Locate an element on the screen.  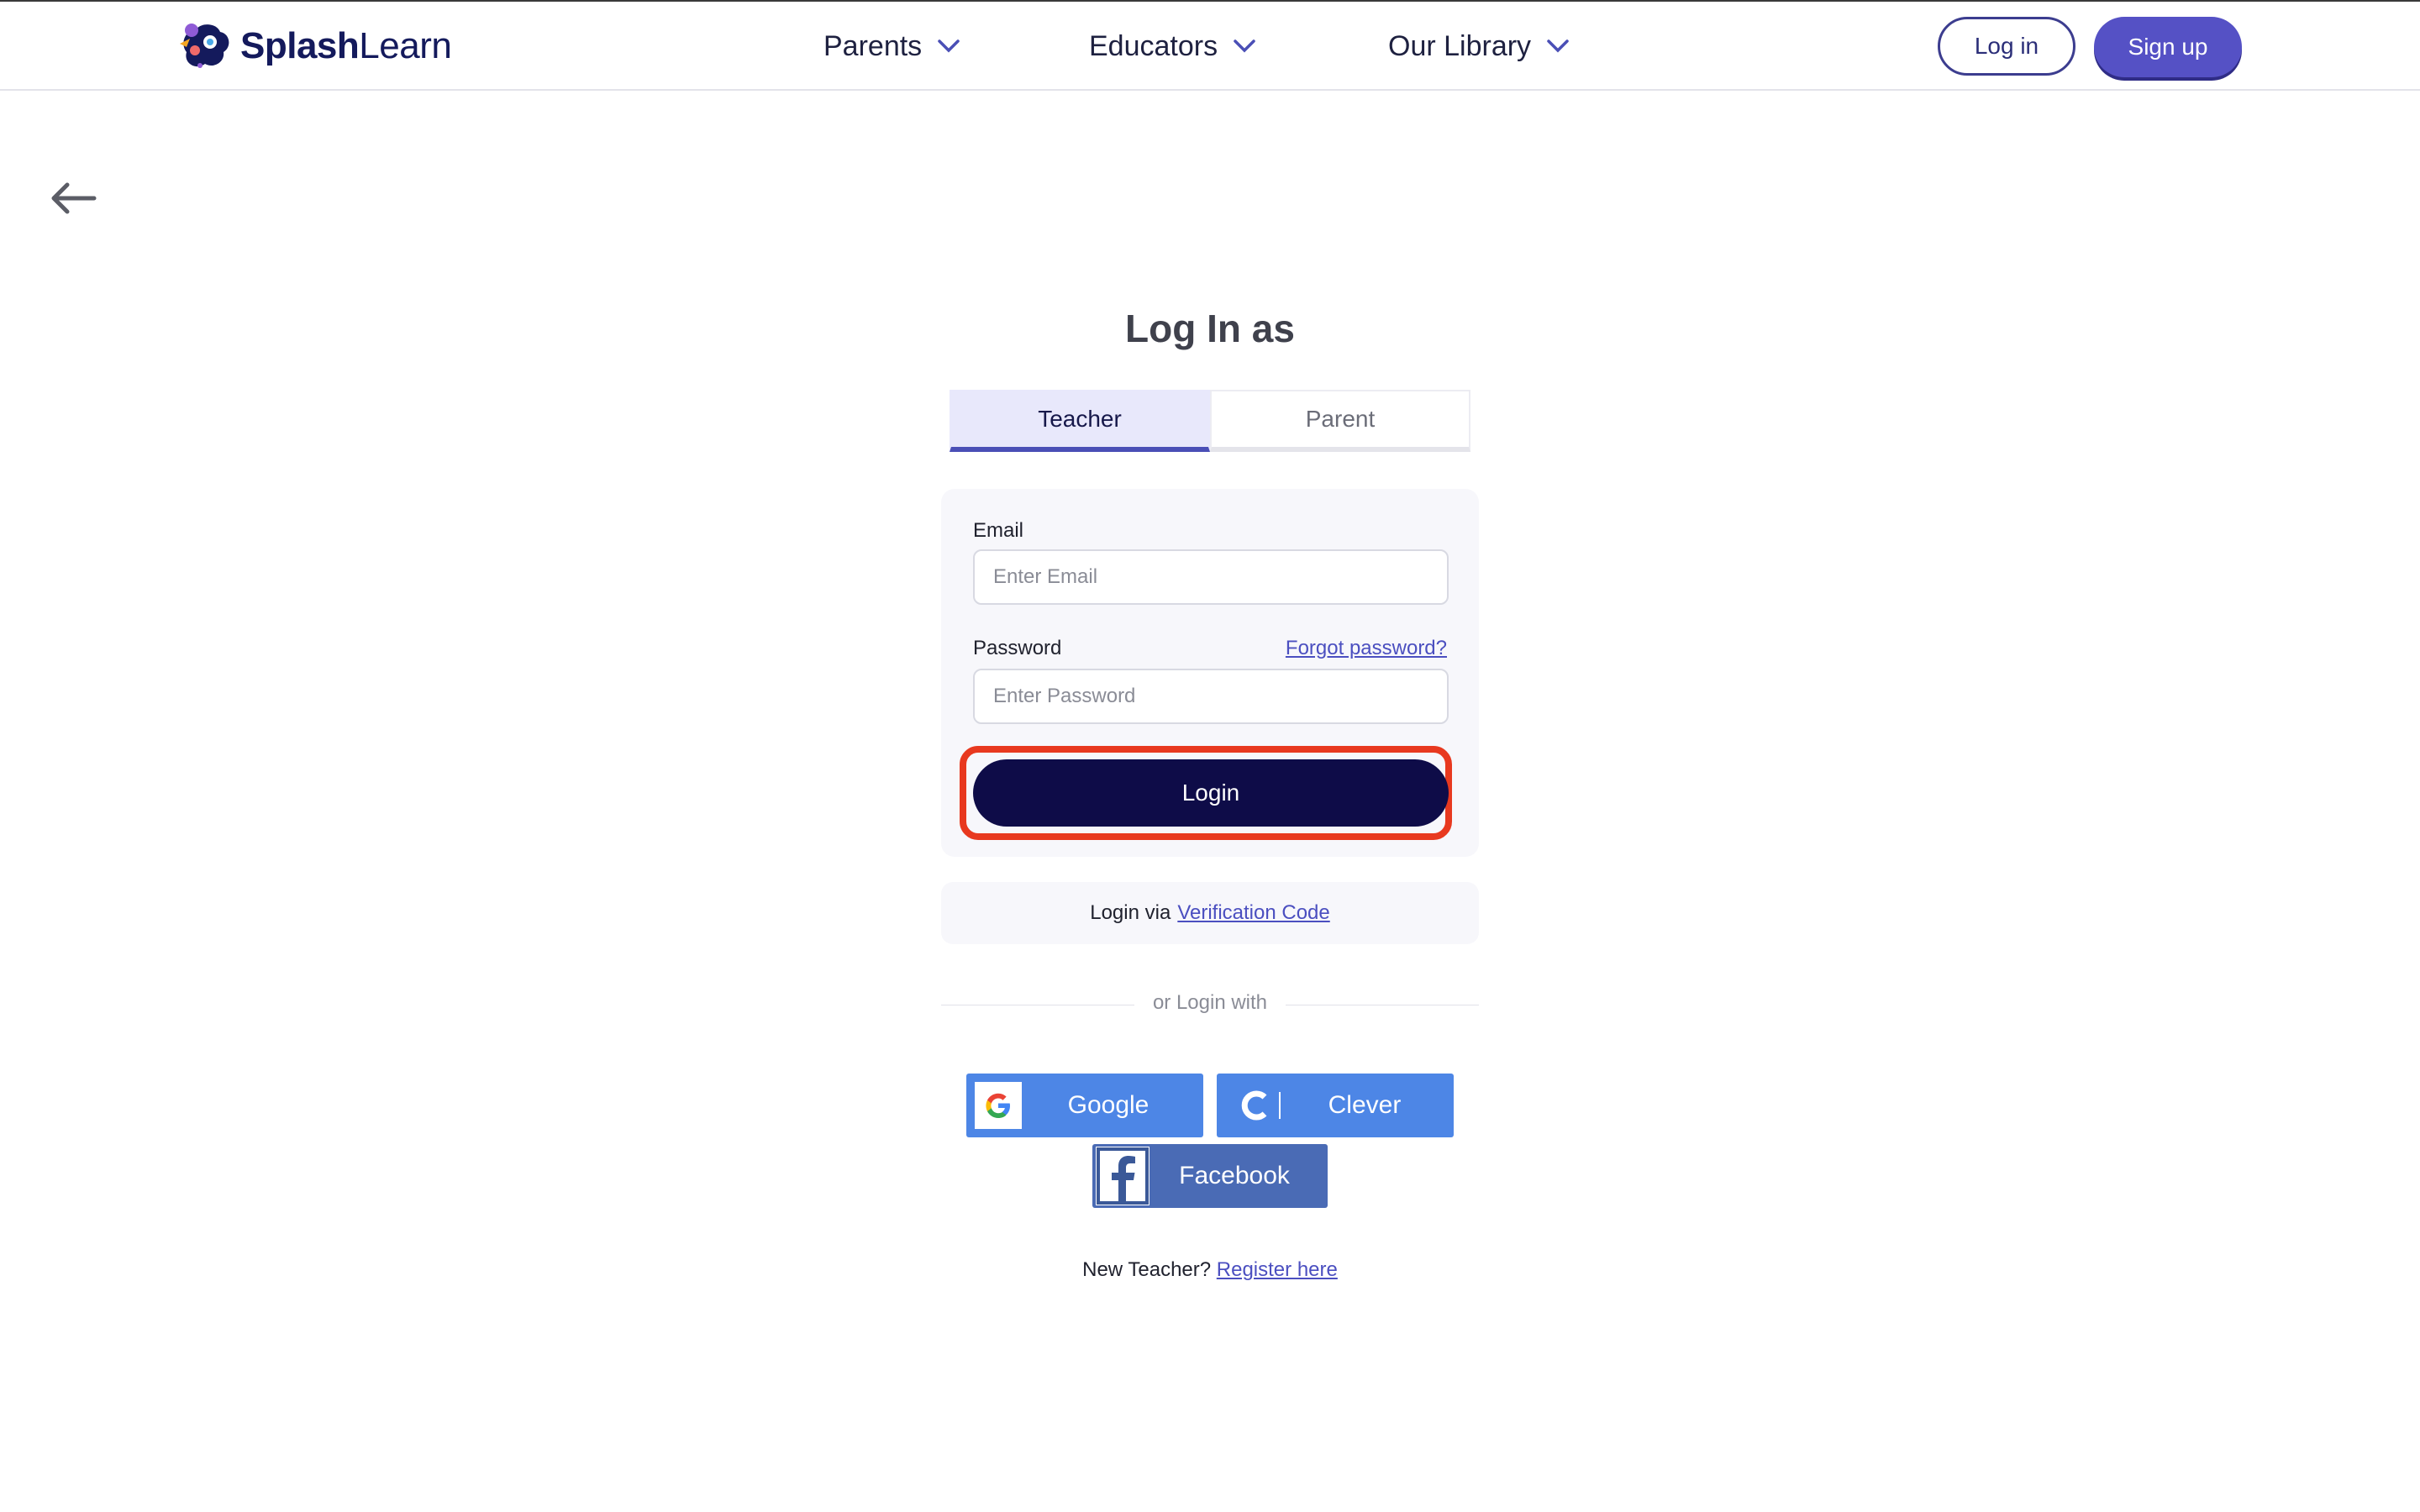
clever-login-button: Clever is located at coordinates (1335, 1105).